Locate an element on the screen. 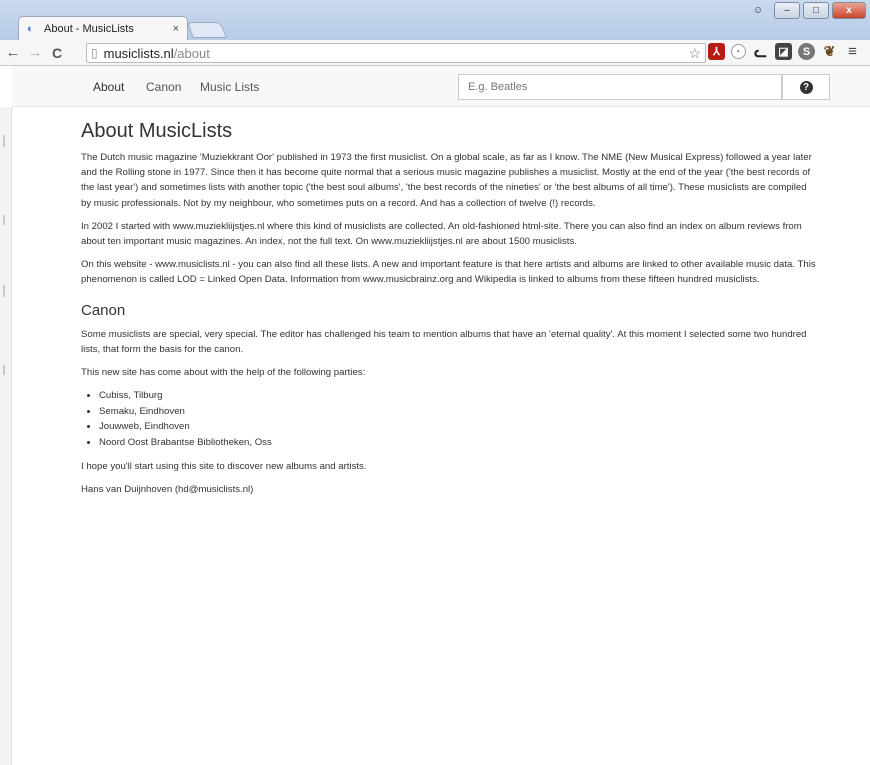  signature: Hans van Duijnhoven (hd@musiclists.nl) is located at coordinates (167, 489).